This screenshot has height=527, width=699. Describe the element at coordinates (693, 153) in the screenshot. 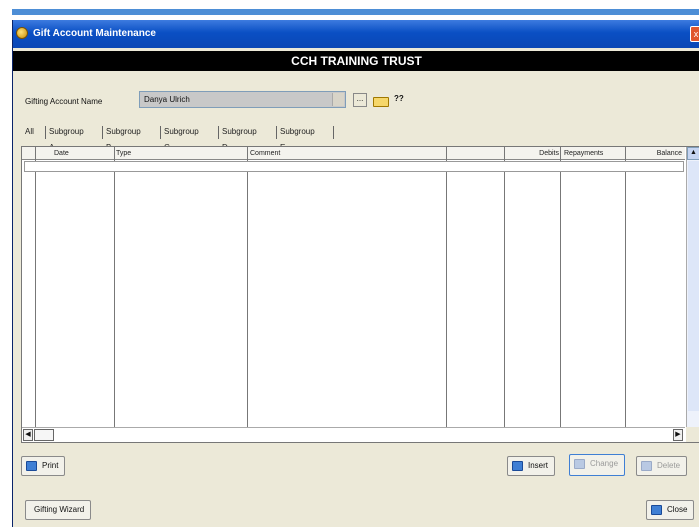

I see `scroll-up-icon: ▲` at that location.